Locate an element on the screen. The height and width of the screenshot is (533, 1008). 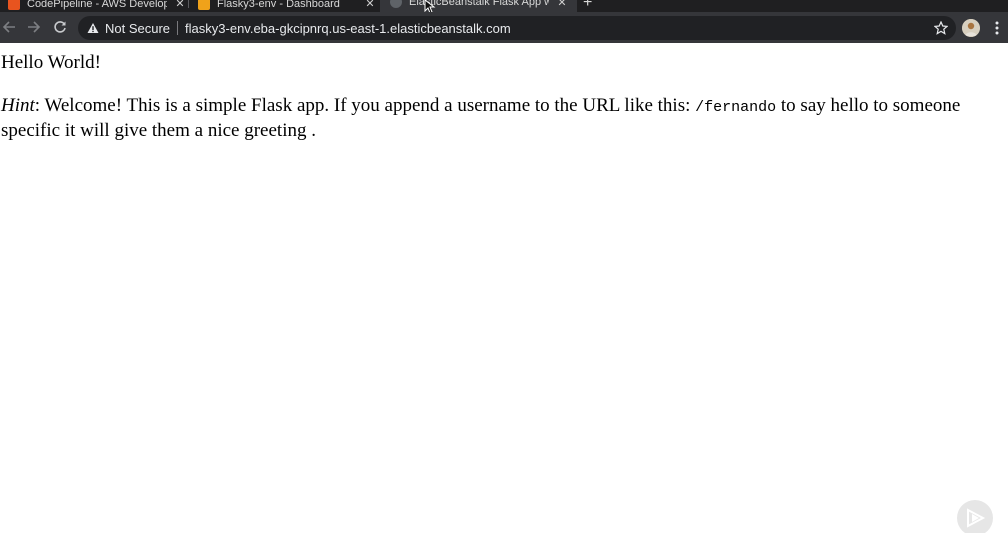
security-status-label: Not Secure is located at coordinates (137, 28).